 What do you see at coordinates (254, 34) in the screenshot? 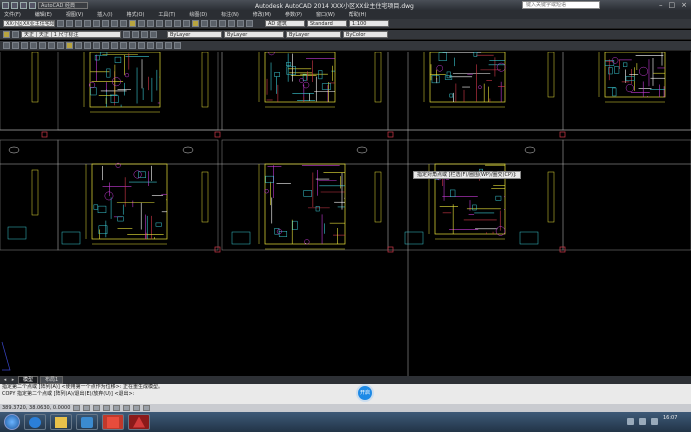
I see `linetype-combo: ByLayer` at bounding box center [254, 34].